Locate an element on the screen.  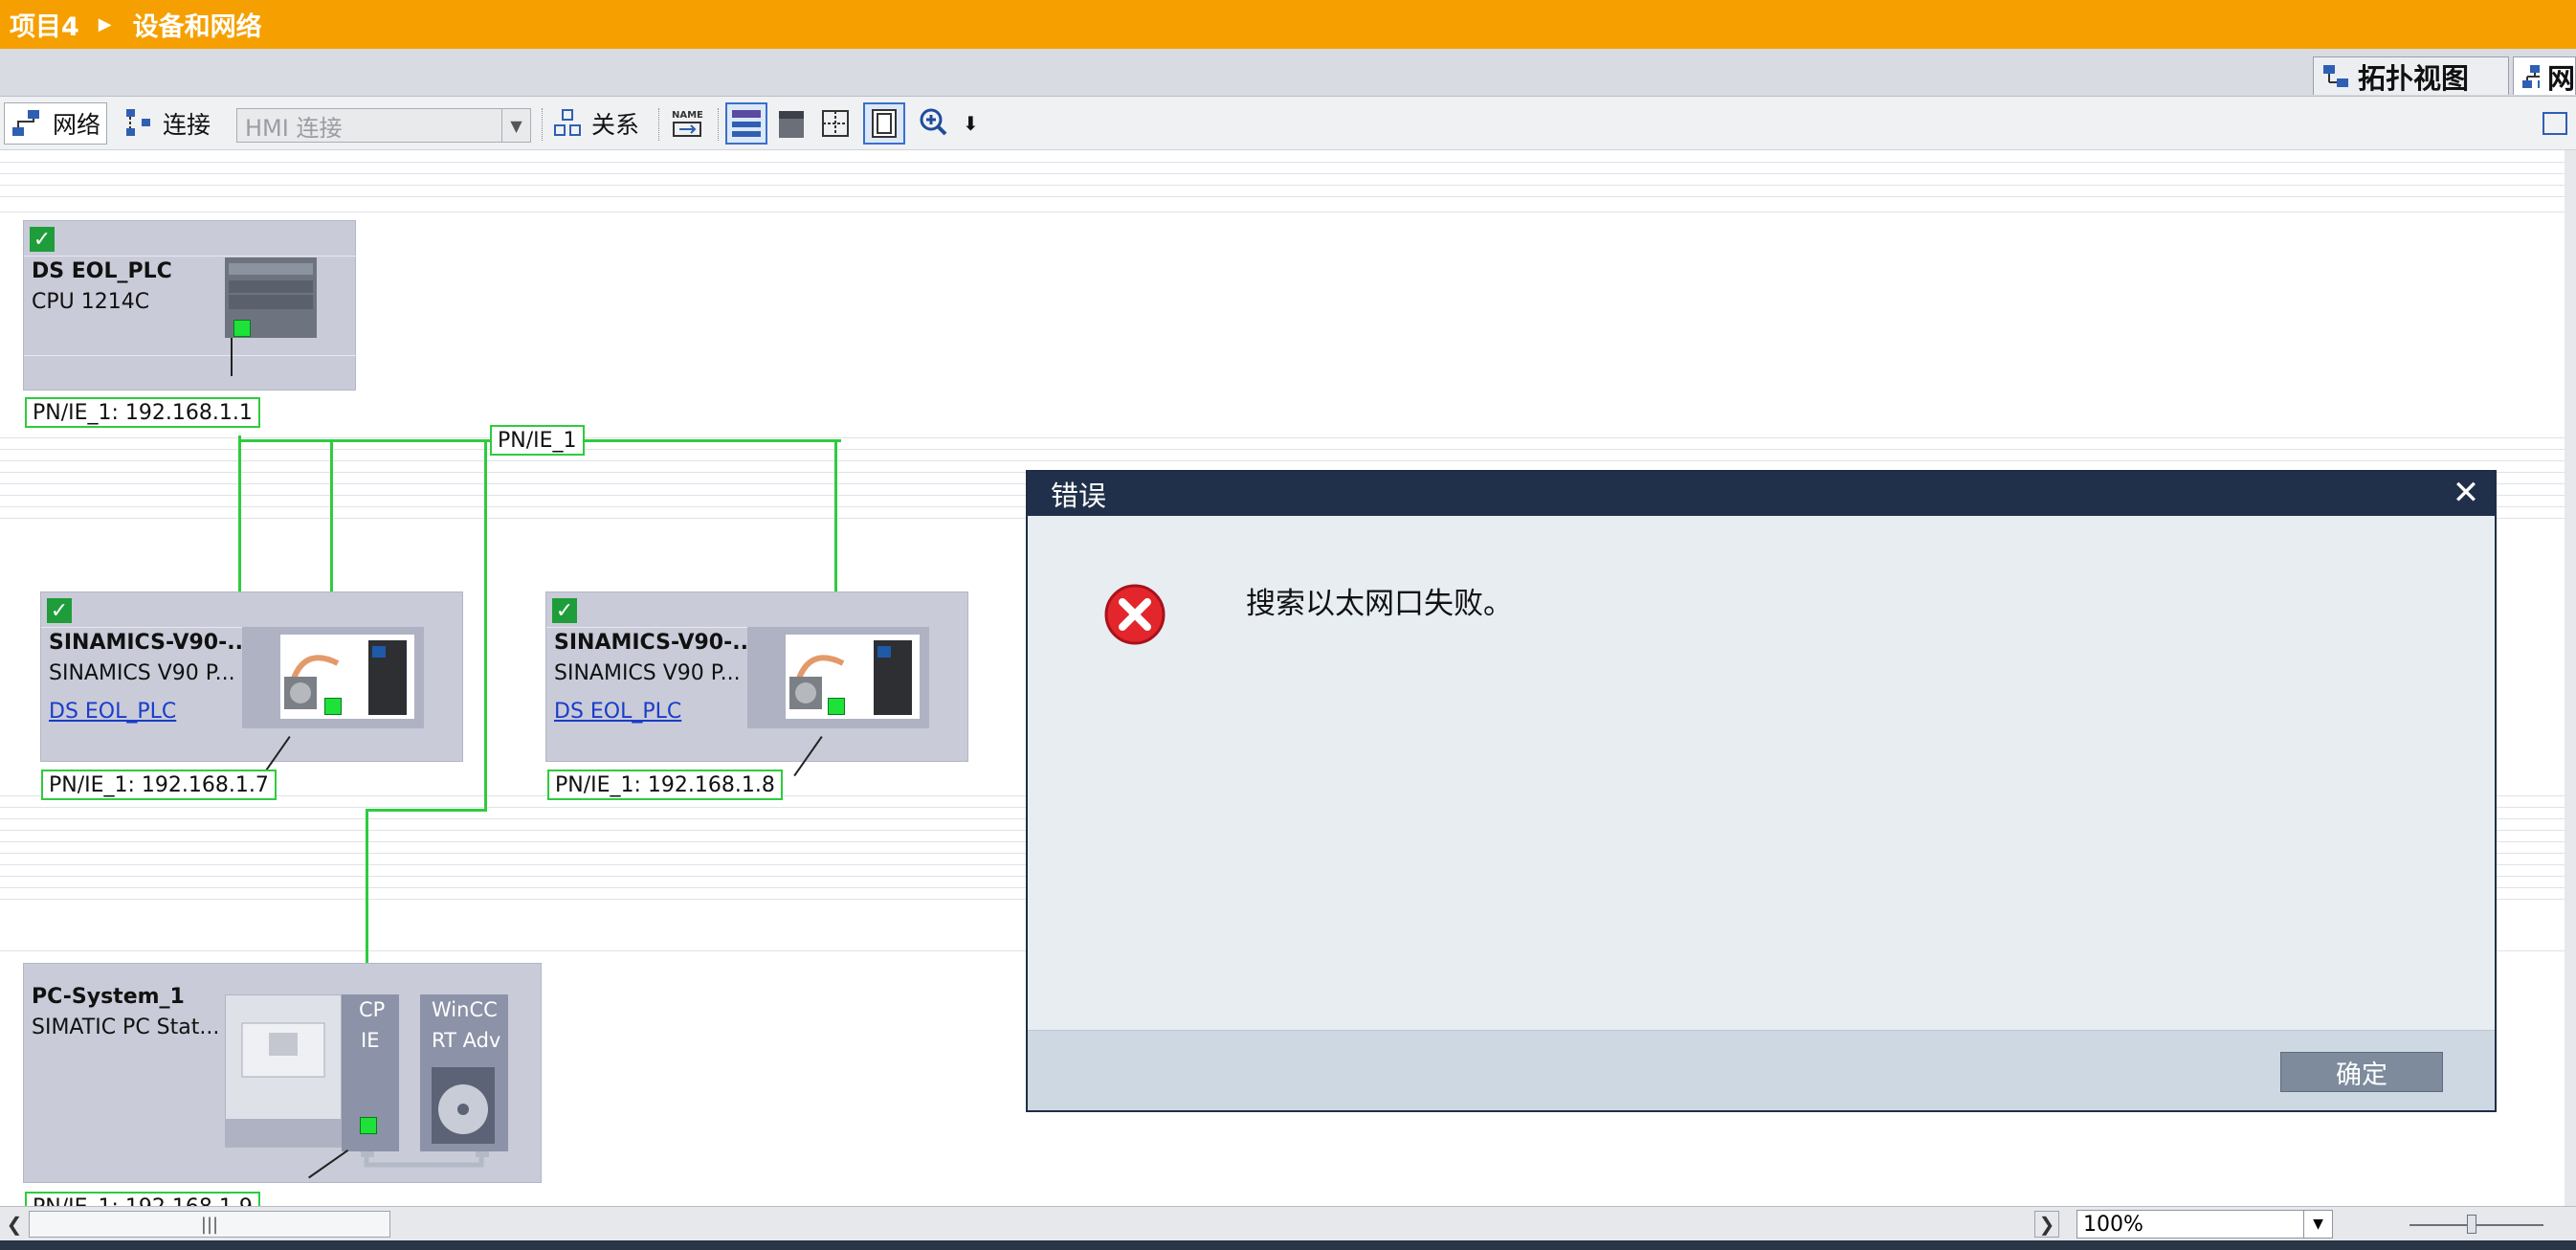
network-icon is located at coordinates (25, 123).